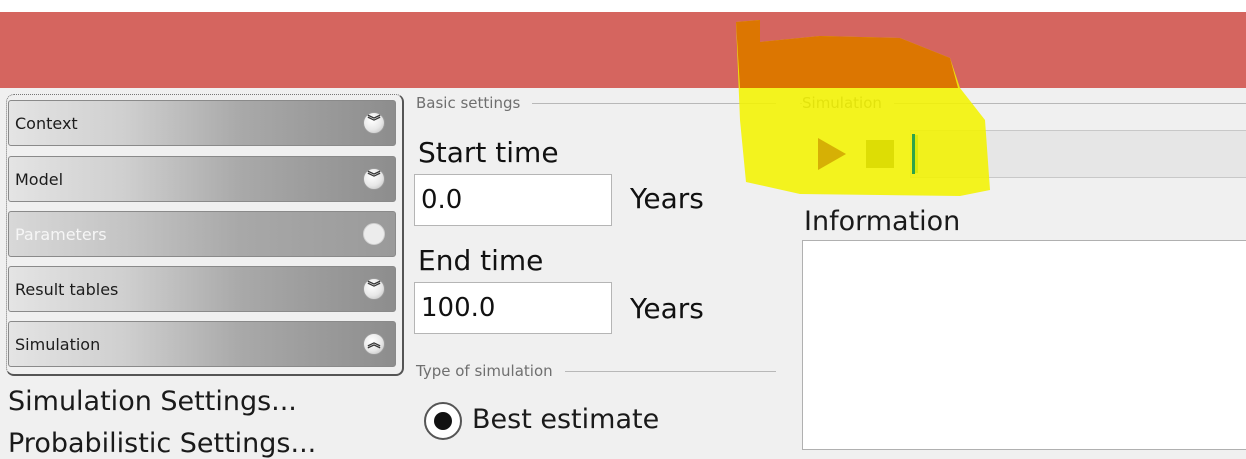 The height and width of the screenshot is (459, 1246). What do you see at coordinates (488, 152) in the screenshot?
I see `start-time-label: Start time` at bounding box center [488, 152].